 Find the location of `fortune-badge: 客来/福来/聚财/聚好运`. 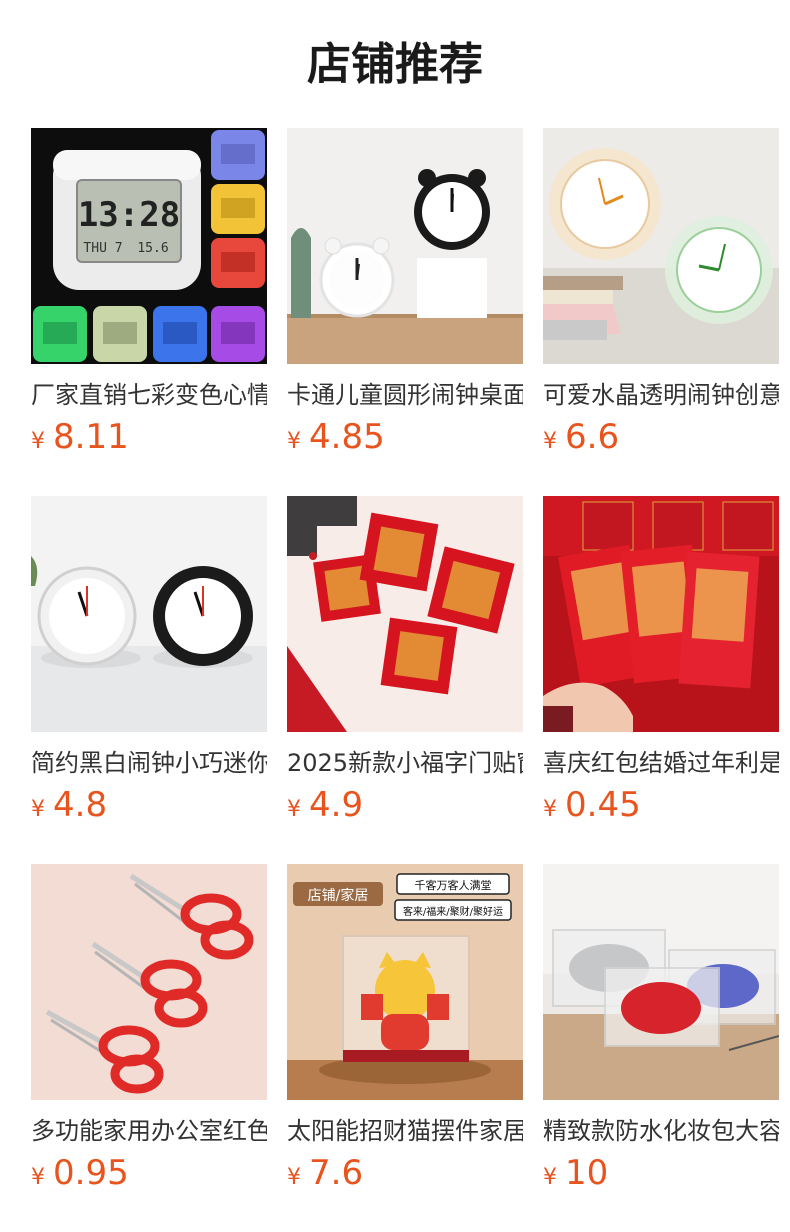

fortune-badge: 客来/福来/聚财/聚好运 is located at coordinates (453, 911).